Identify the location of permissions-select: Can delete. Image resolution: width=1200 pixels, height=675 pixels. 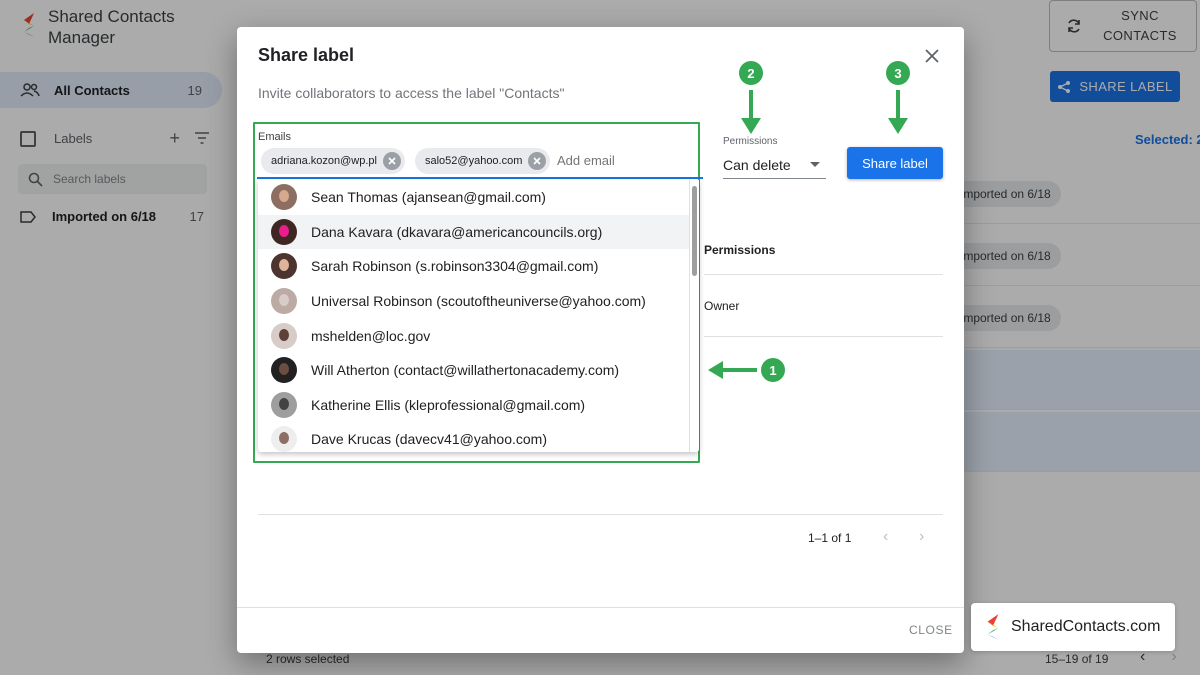
(774, 165).